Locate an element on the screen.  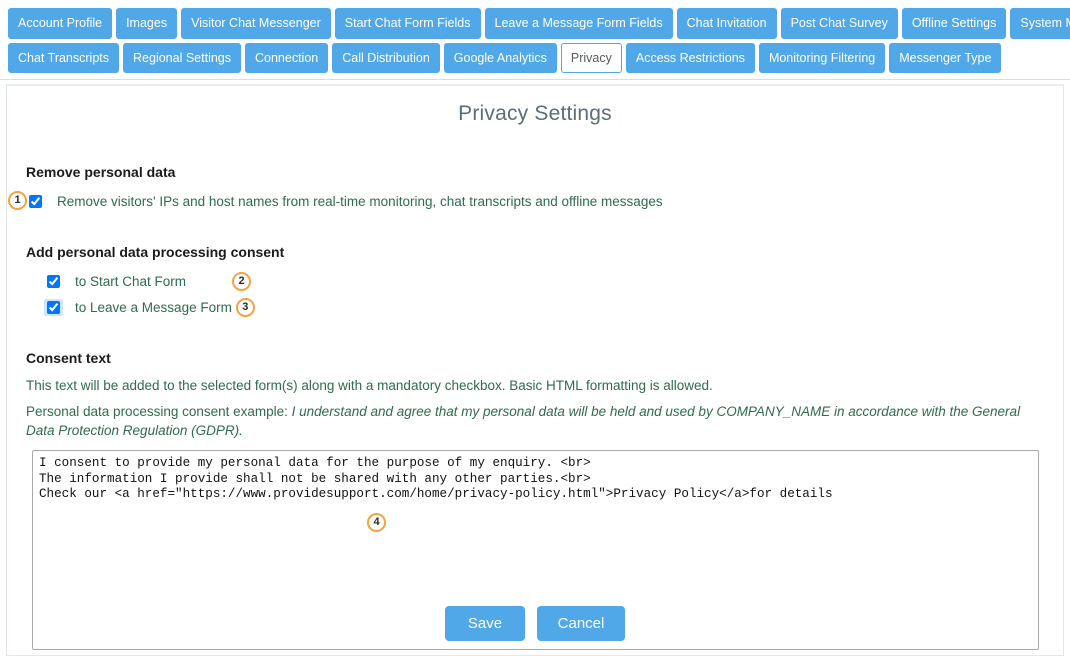
tab-system-messages: System Messages is located at coordinates (1040, 23).